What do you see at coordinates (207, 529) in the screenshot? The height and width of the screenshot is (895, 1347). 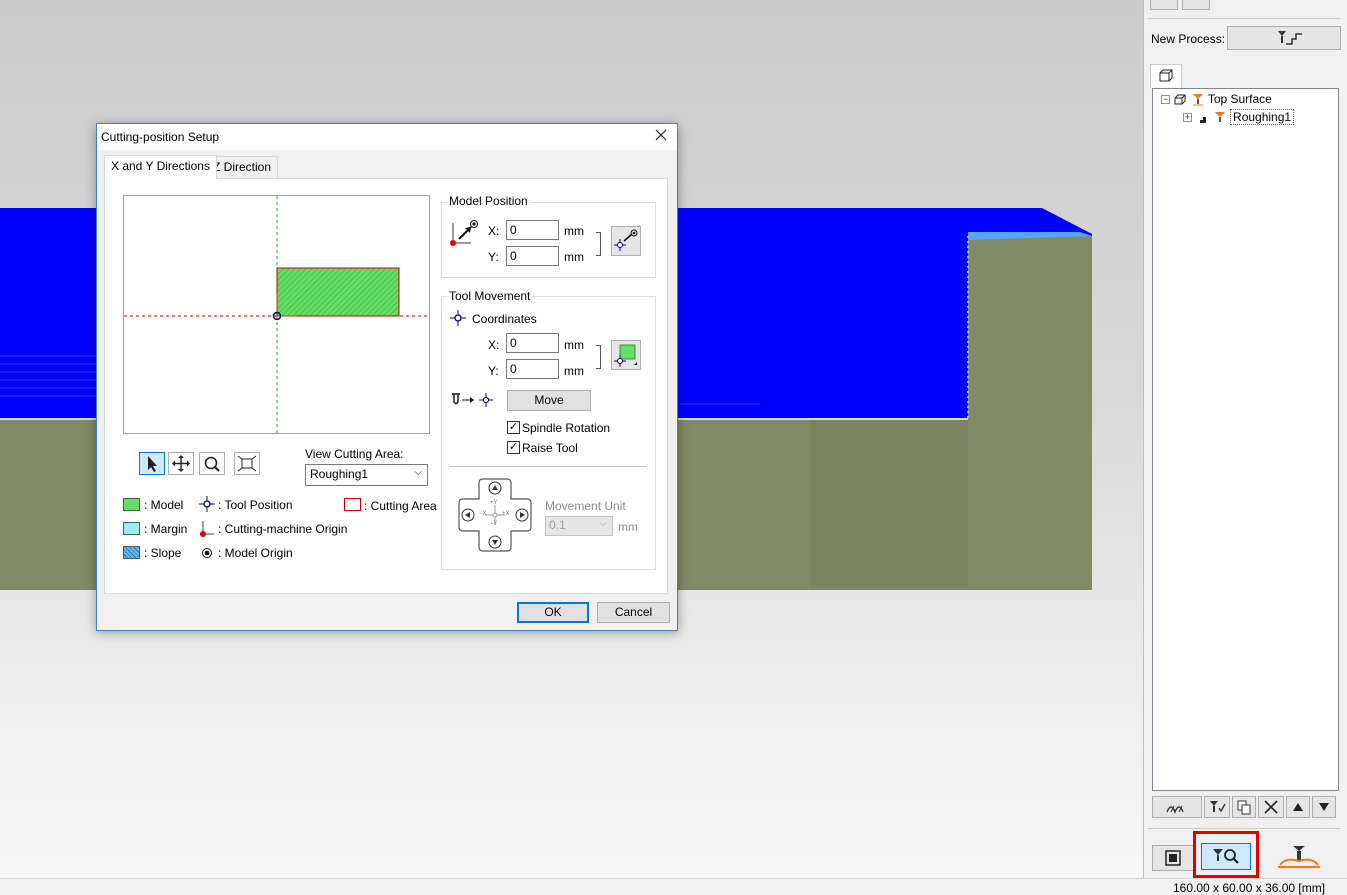 I see `cutting-machine-origin-icon` at bounding box center [207, 529].